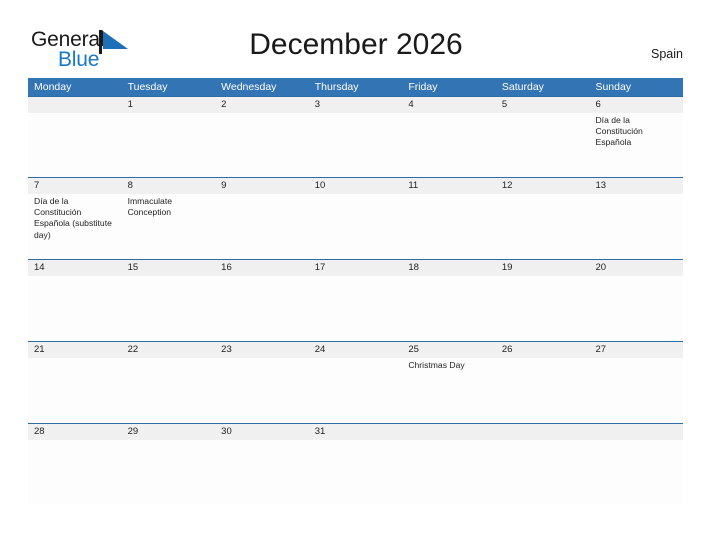  I want to click on week-event-band: Día de la Constitución Española, so click(355, 145).